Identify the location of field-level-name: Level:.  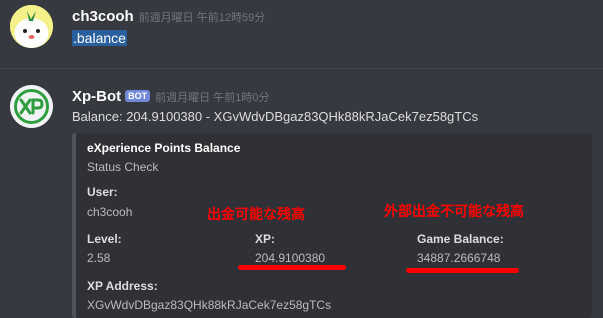
(104, 239).